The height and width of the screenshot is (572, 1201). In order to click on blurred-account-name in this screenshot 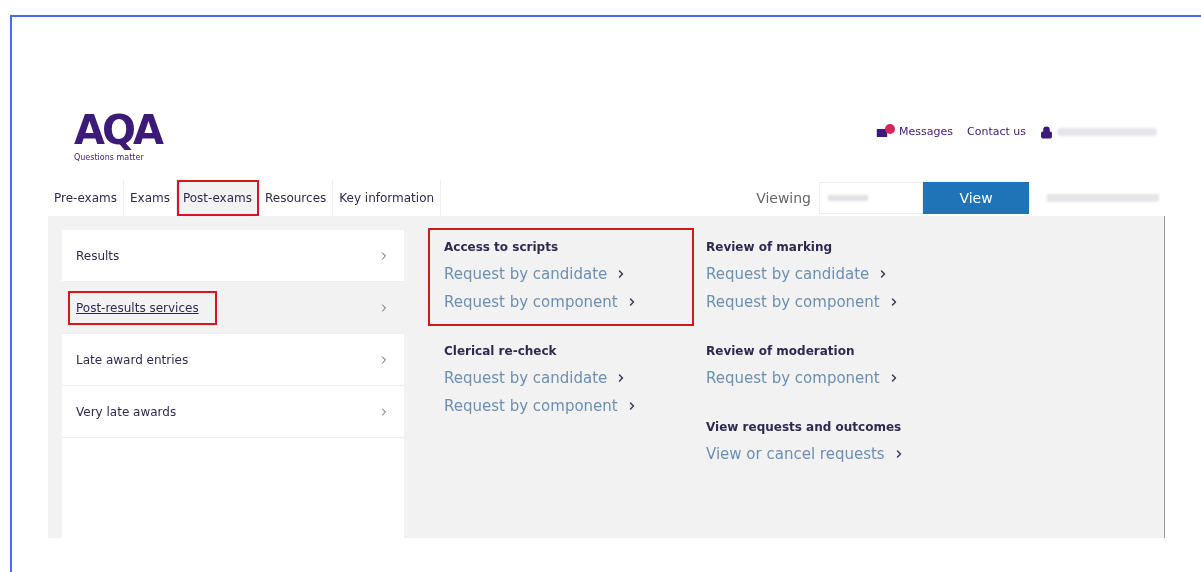, I will do `click(1107, 132)`.